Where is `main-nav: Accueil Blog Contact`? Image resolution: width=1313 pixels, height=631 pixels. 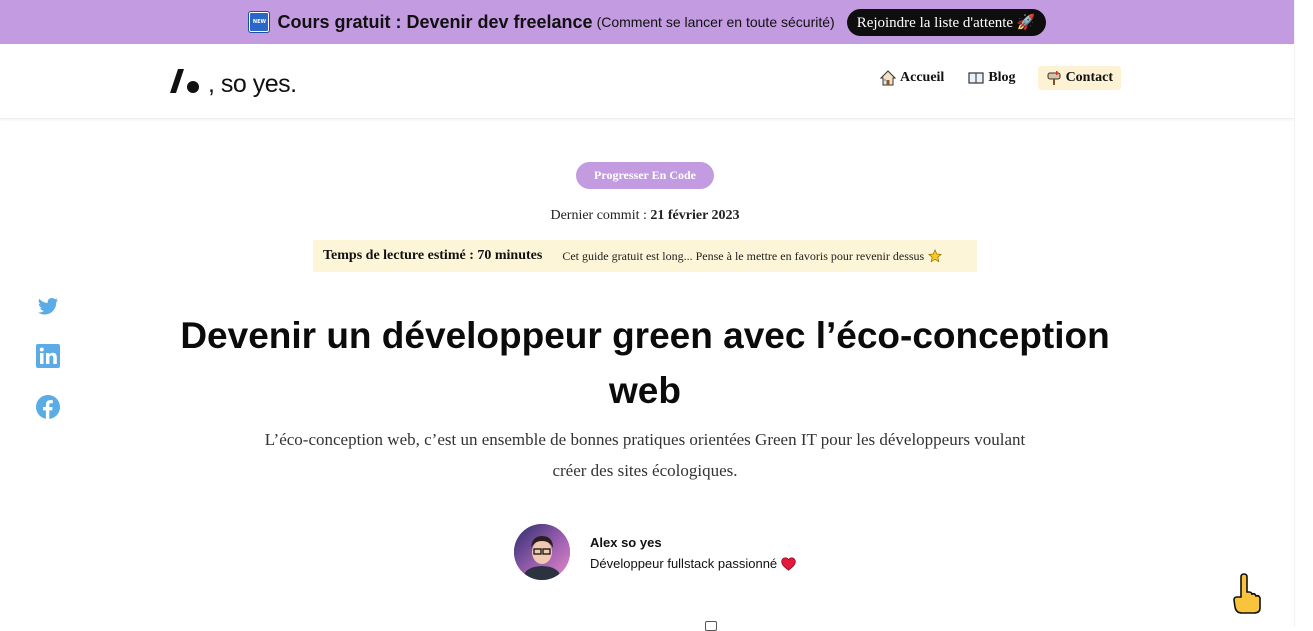
main-nav: Accueil Blog Contact is located at coordinates (1000, 78).